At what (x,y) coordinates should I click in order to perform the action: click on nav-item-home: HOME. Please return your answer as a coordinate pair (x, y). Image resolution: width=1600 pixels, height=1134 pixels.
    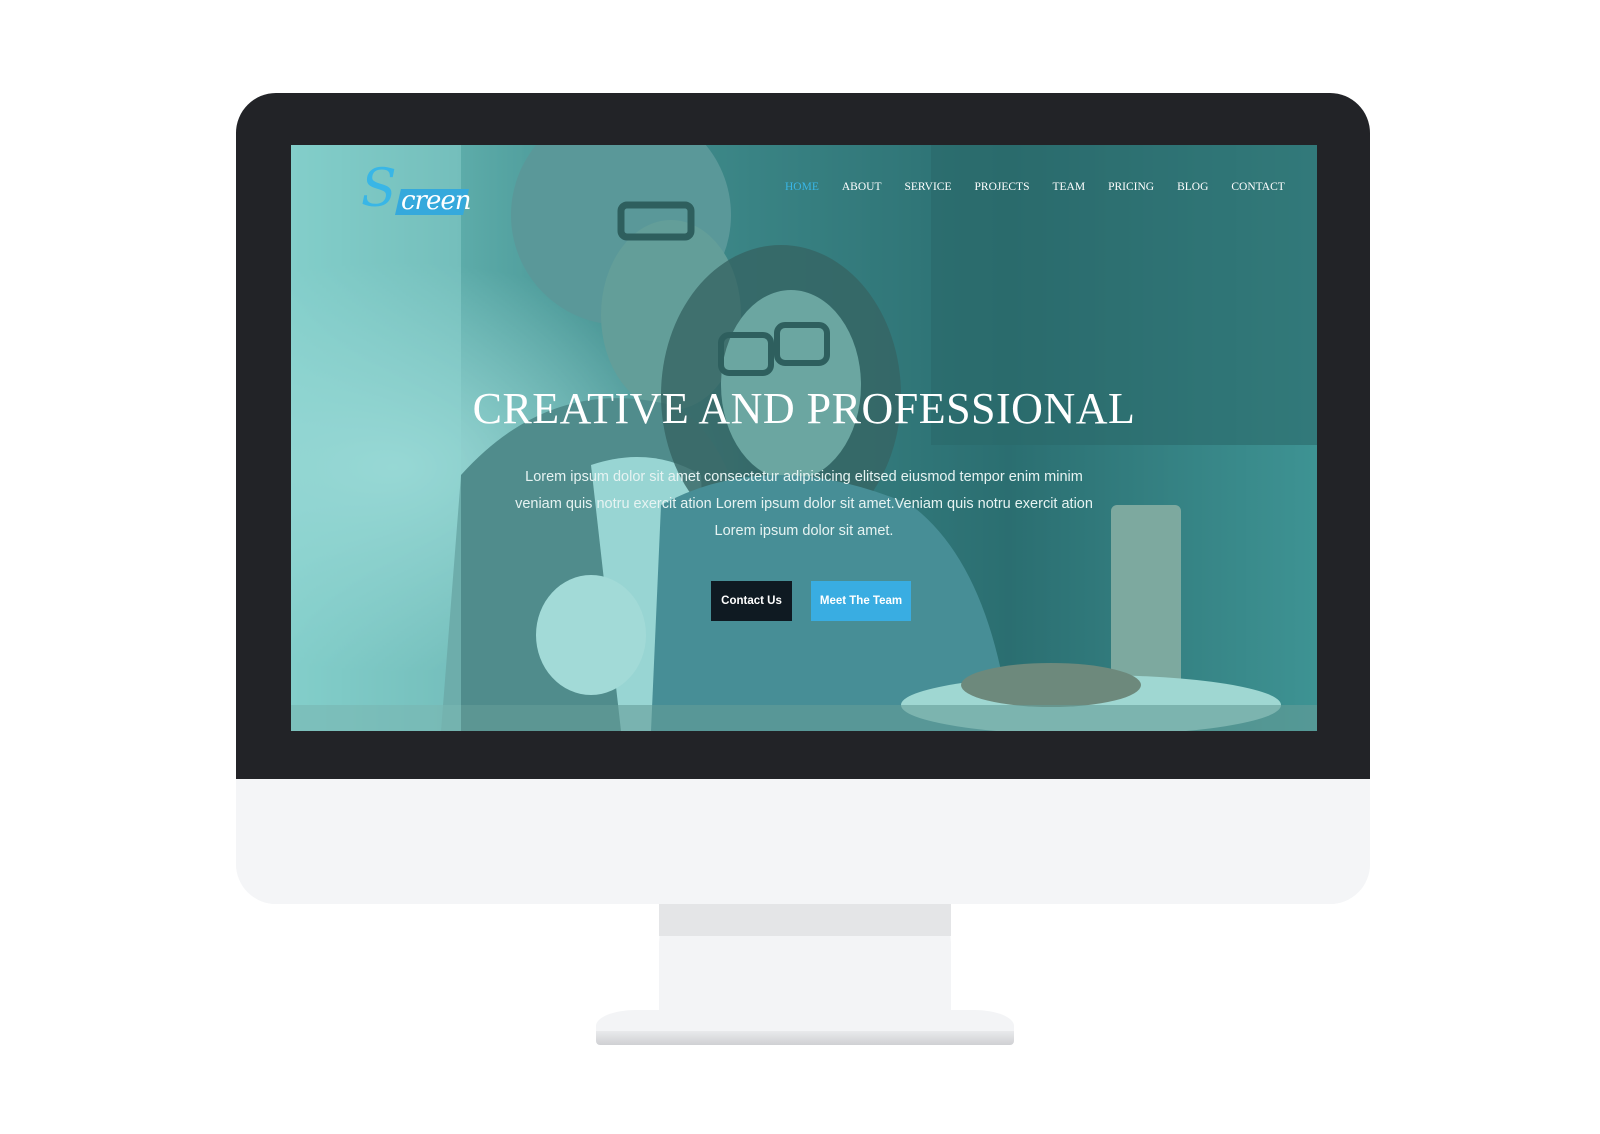
    Looking at the image, I should click on (802, 187).